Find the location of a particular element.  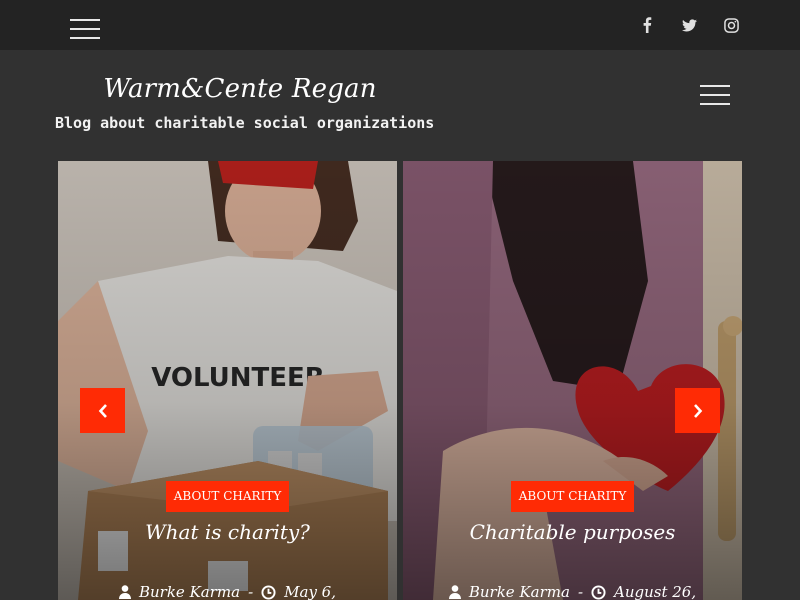

post-date: May 6, is located at coordinates (310, 591).